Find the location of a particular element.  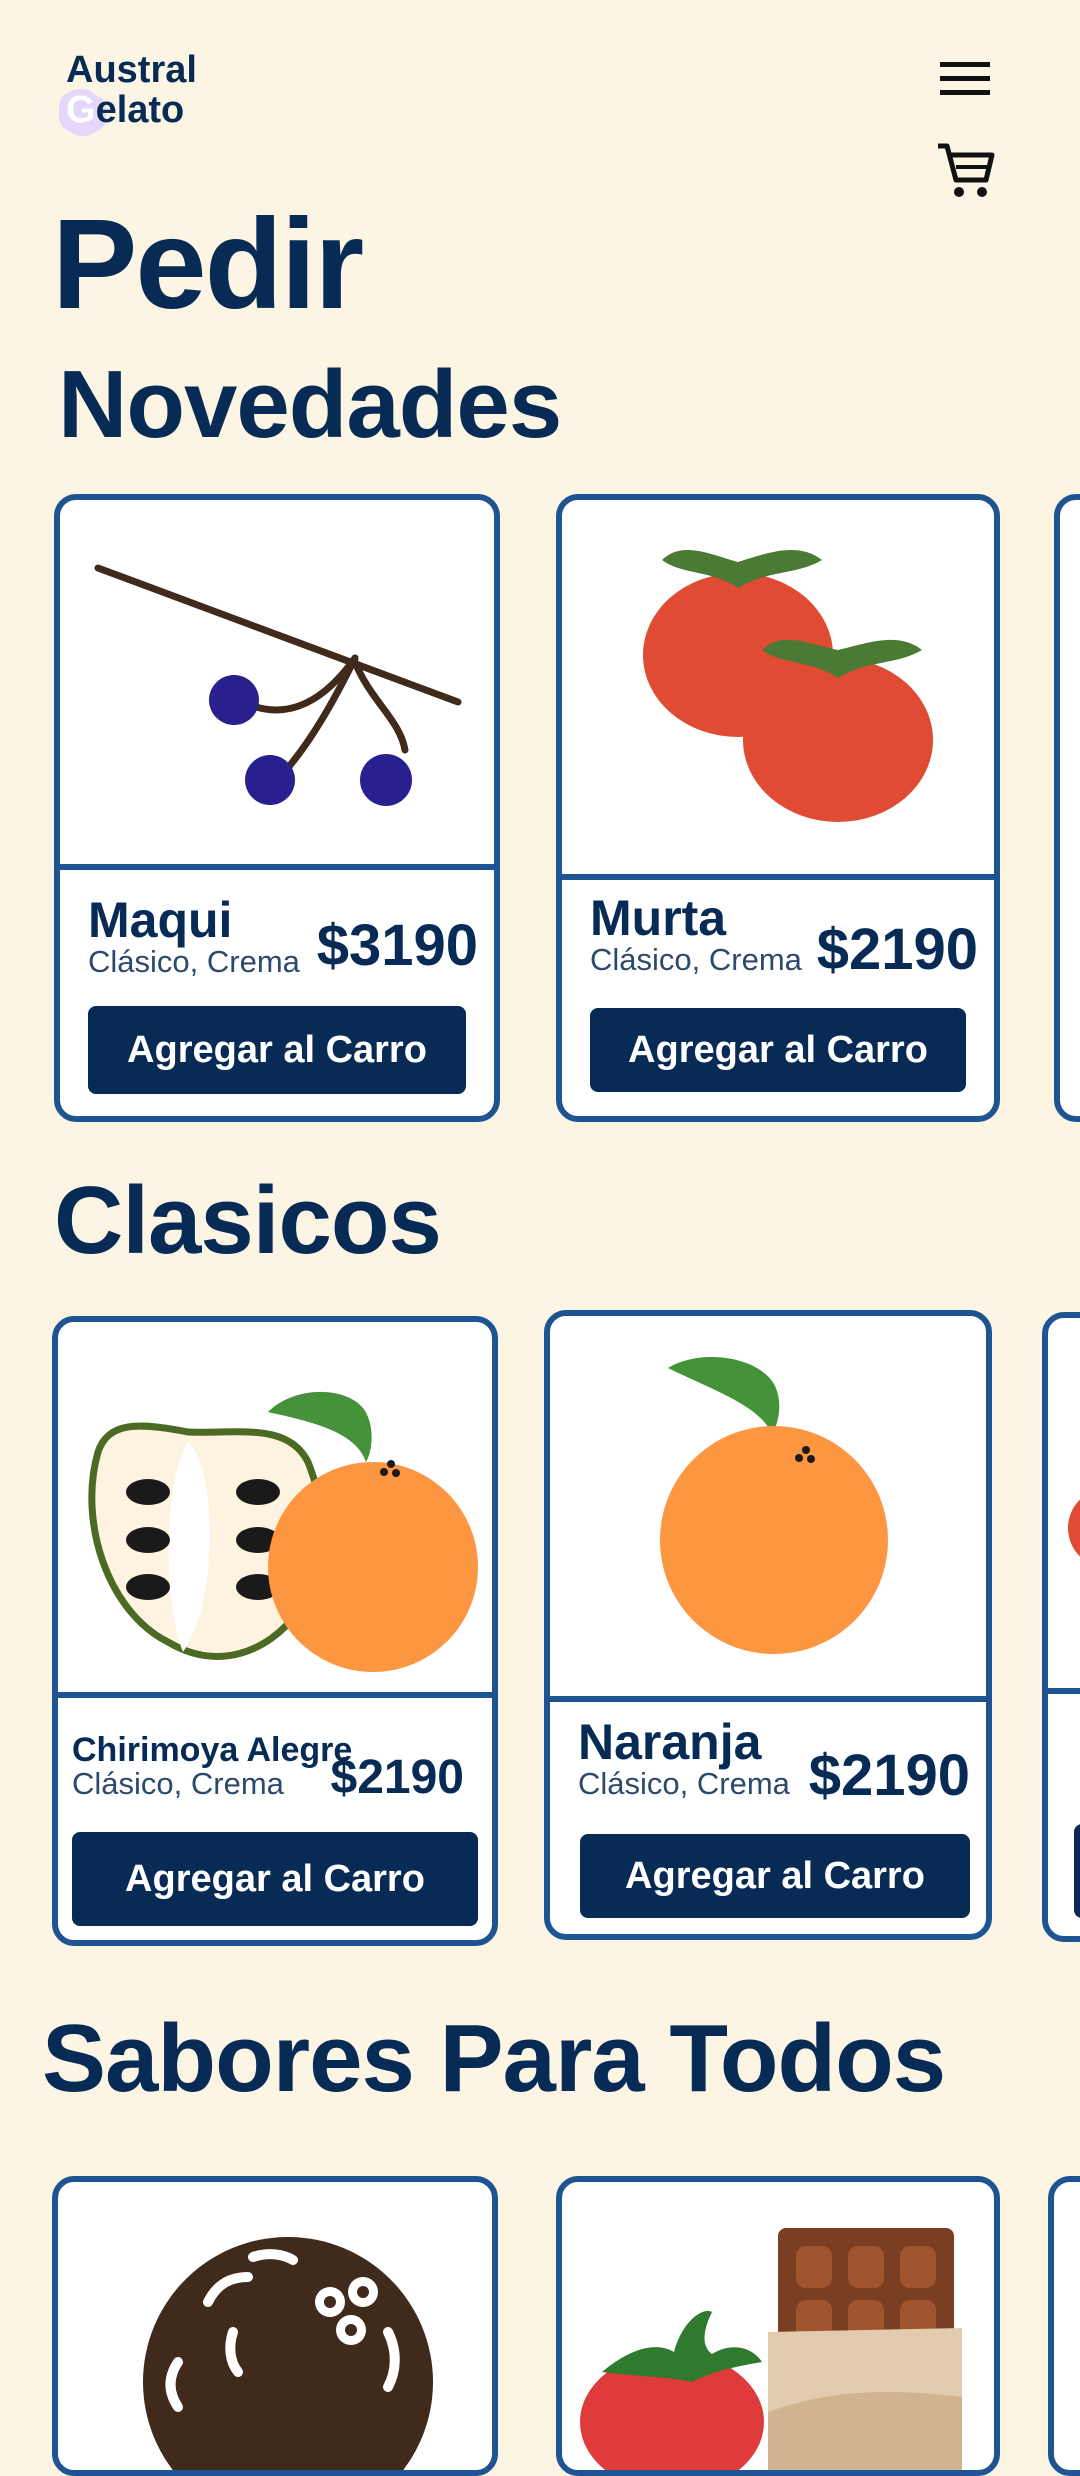

product-name: Murta is located at coordinates (658, 918).